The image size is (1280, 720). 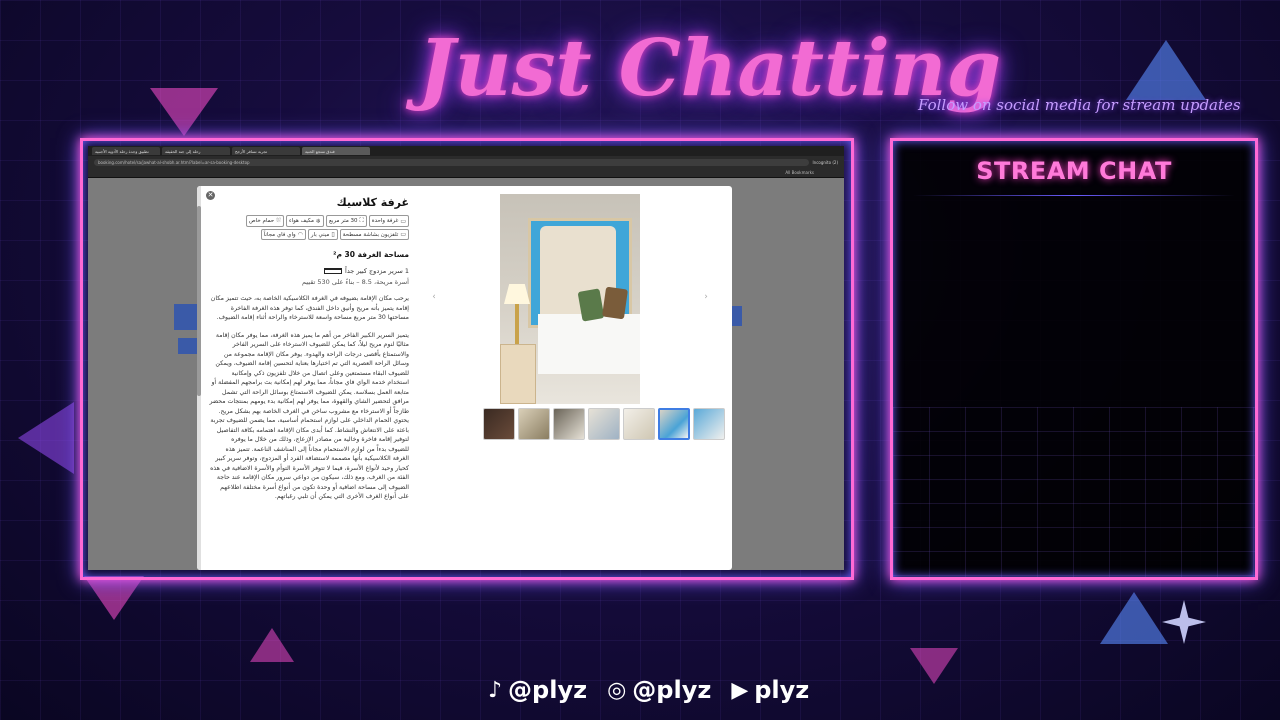 What do you see at coordinates (126, 151) in the screenshot?
I see `browser-tab: تطبيق وجدة رحلة الأدوية الأجنبية` at bounding box center [126, 151].